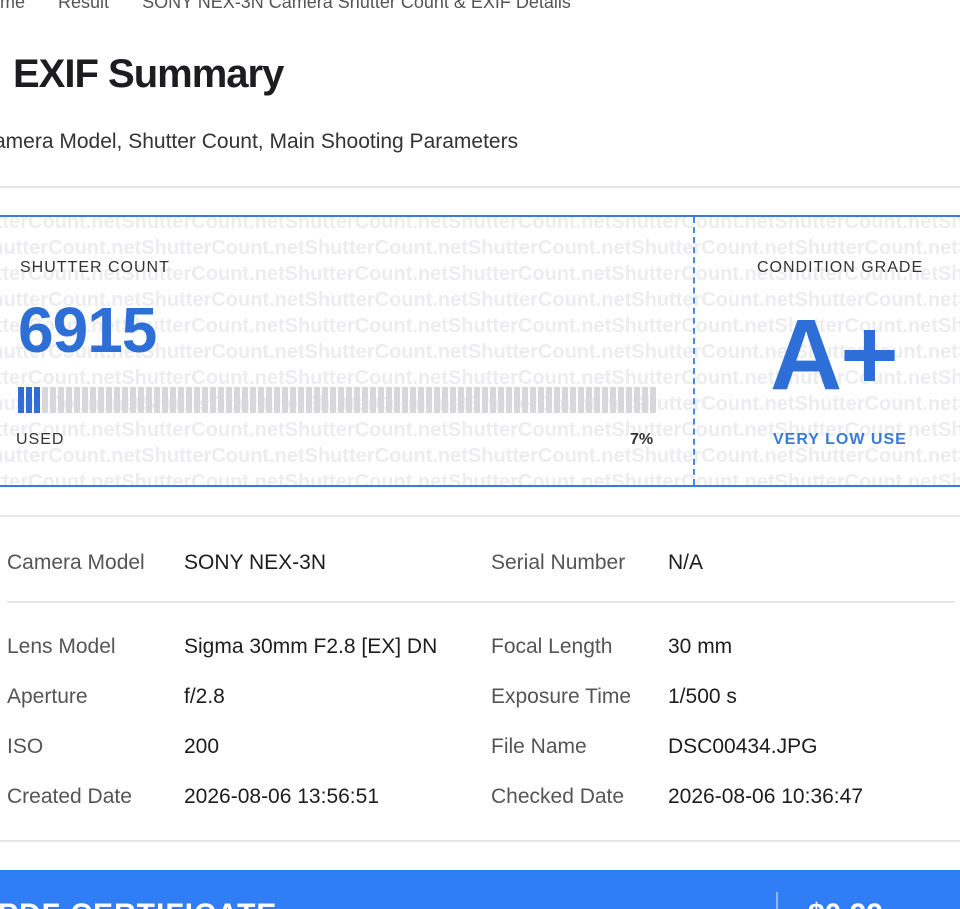  I want to click on shutter-count-value: 6915, so click(87, 330).